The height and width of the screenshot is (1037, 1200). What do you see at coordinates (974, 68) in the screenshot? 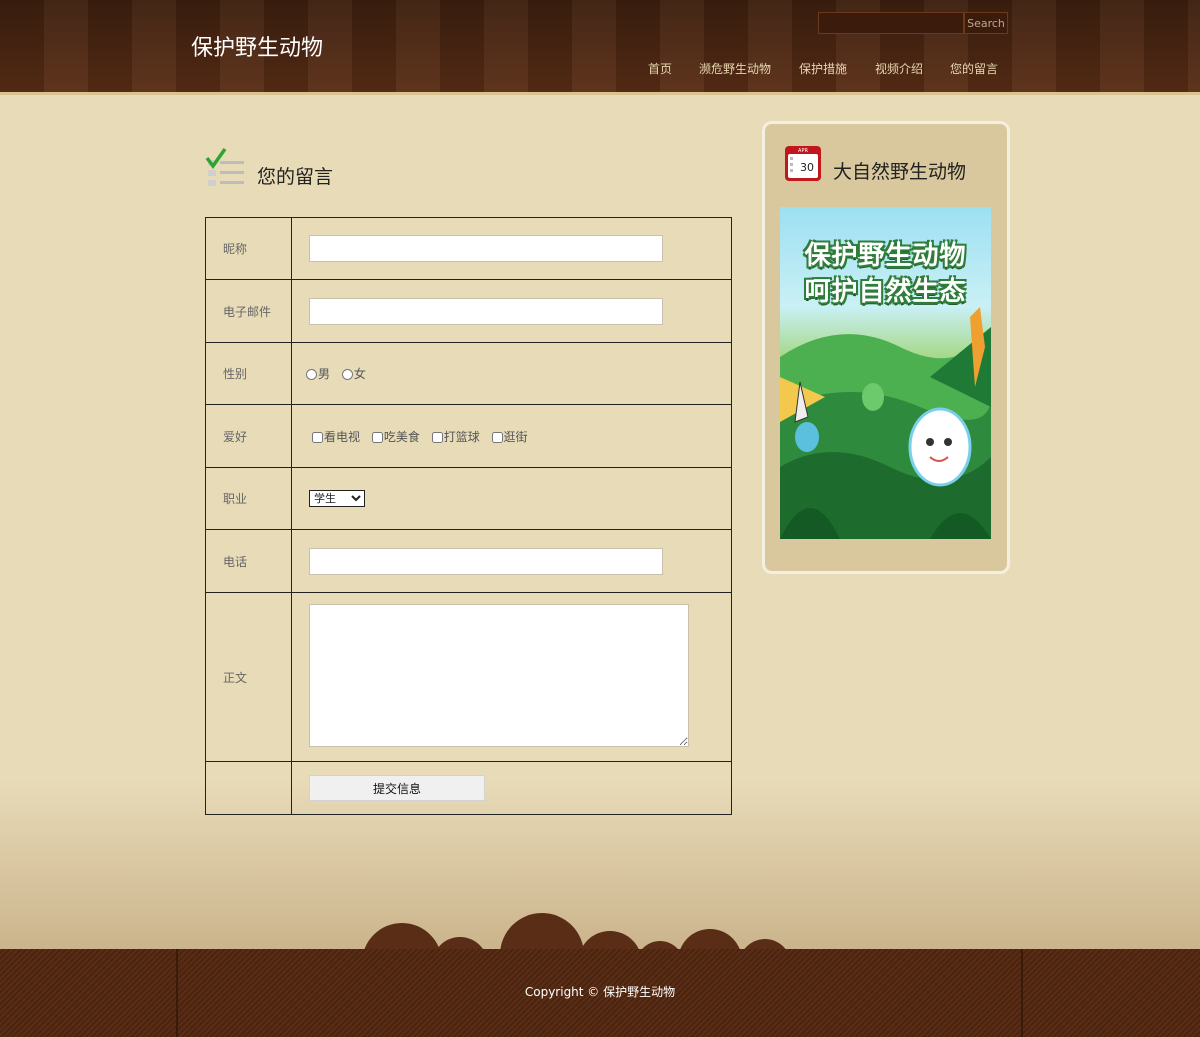
I see `nav-item-messages: 您的留言` at bounding box center [974, 68].